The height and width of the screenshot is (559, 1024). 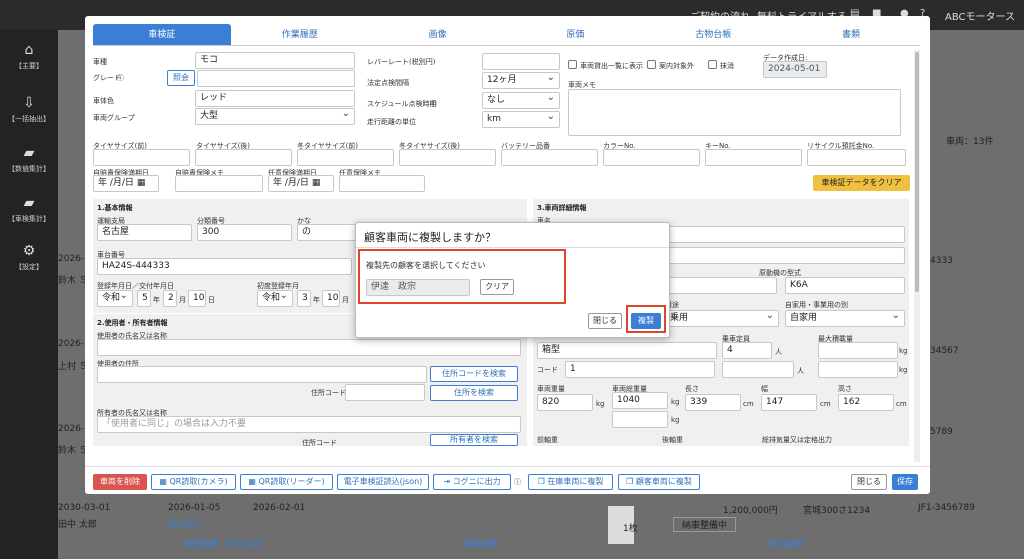 I want to click on deregister-checkbox, so click(x=712, y=64).